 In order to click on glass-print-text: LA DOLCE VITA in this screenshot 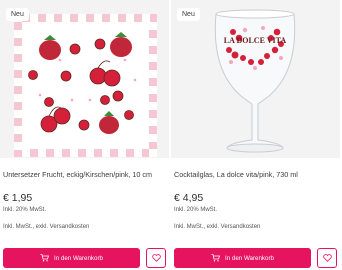, I will do `click(255, 40)`.